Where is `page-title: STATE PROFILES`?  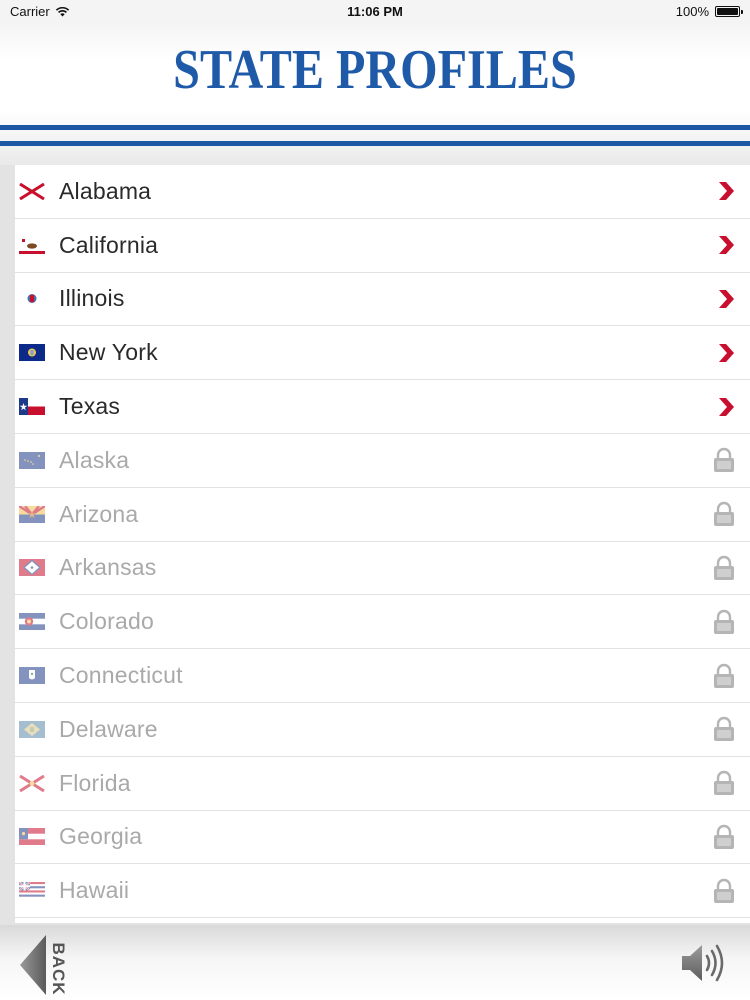 page-title: STATE PROFILES is located at coordinates (375, 70).